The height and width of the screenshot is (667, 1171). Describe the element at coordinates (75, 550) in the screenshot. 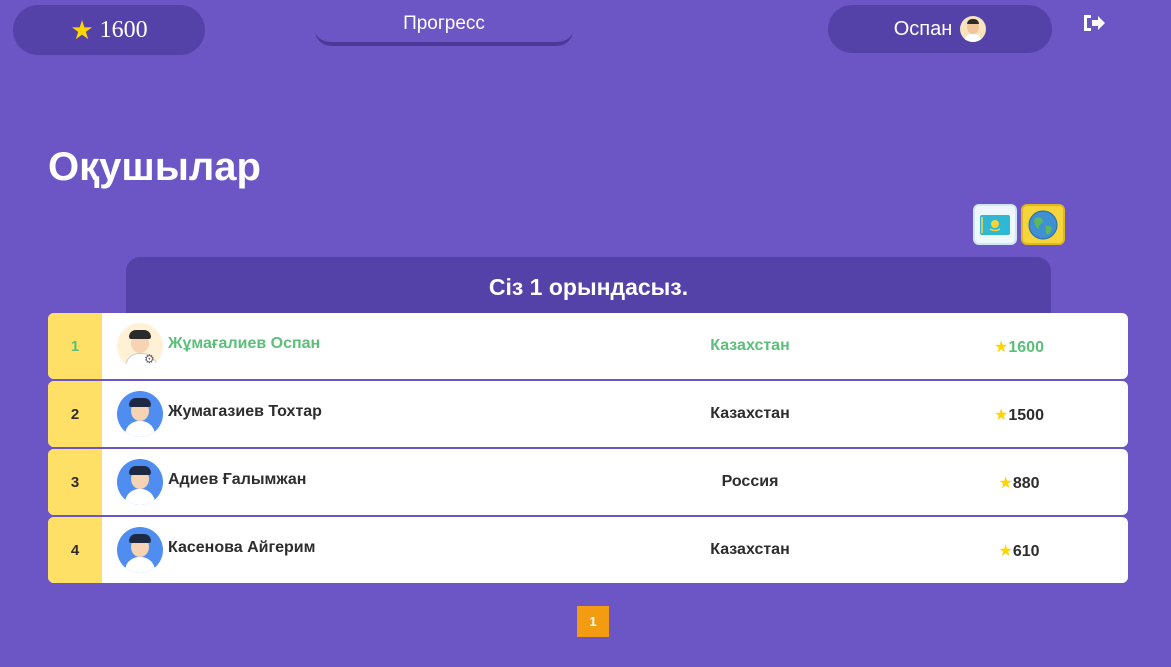

I see `rank-number: 4` at that location.